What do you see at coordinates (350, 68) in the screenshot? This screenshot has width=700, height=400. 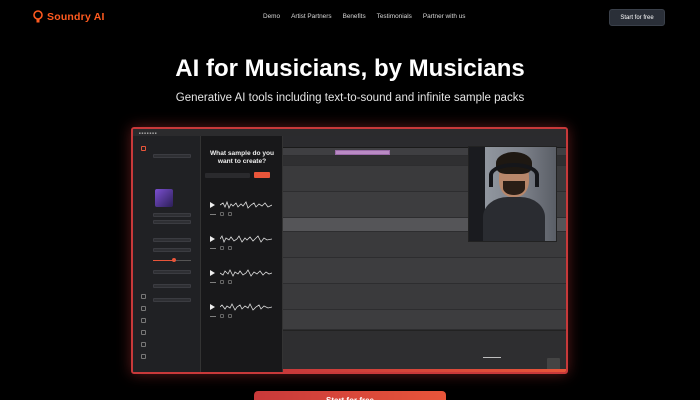 I see `hero-title: AI for Musicians, by Musicians` at bounding box center [350, 68].